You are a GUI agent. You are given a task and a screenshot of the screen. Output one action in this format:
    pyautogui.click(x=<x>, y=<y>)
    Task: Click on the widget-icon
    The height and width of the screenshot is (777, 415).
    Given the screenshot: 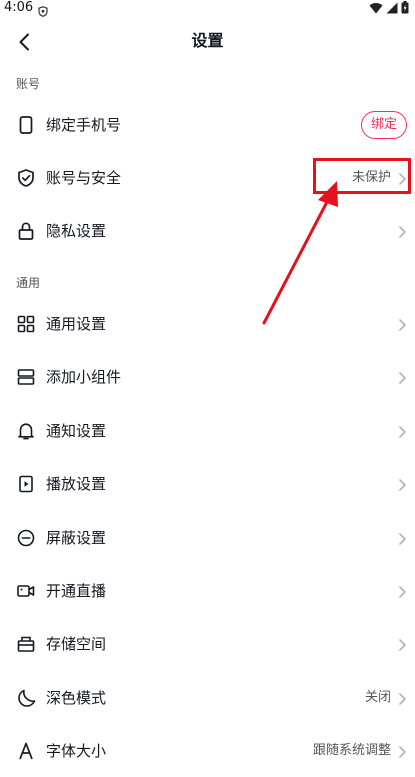 What is the action you would take?
    pyautogui.click(x=26, y=377)
    